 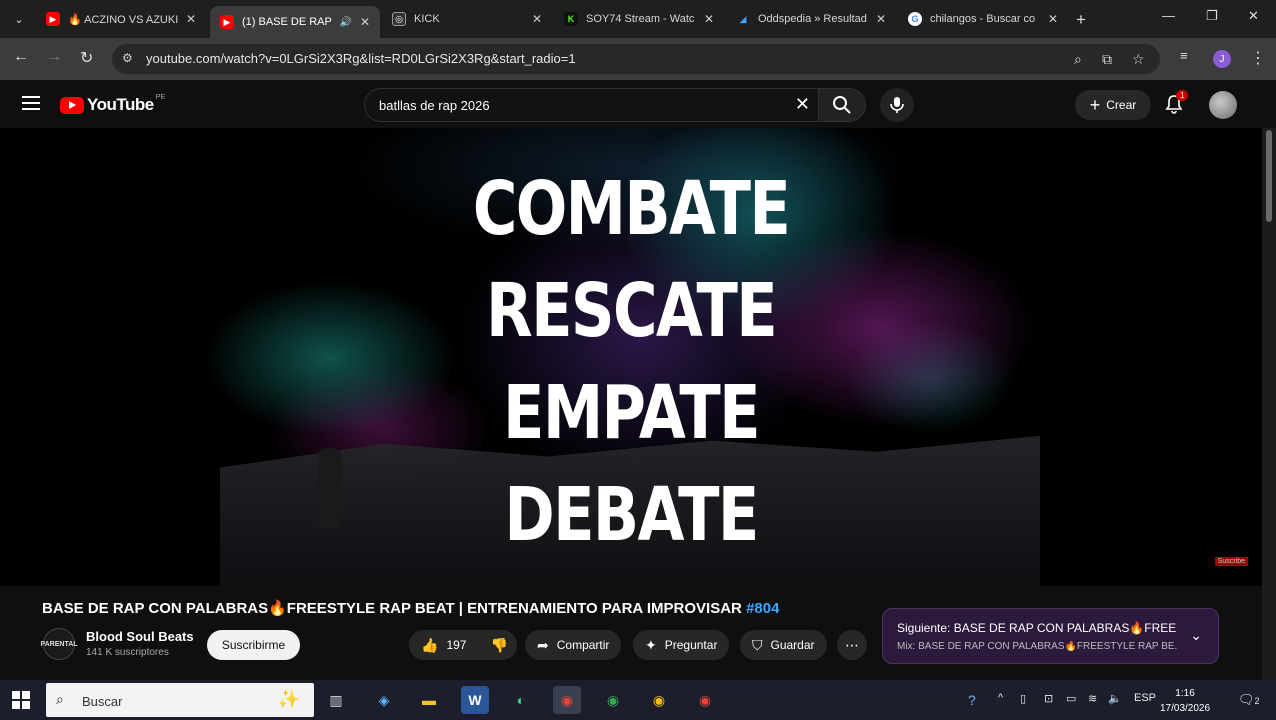 What do you see at coordinates (1107, 59) in the screenshot?
I see `cast-icon: ⧉` at bounding box center [1107, 59].